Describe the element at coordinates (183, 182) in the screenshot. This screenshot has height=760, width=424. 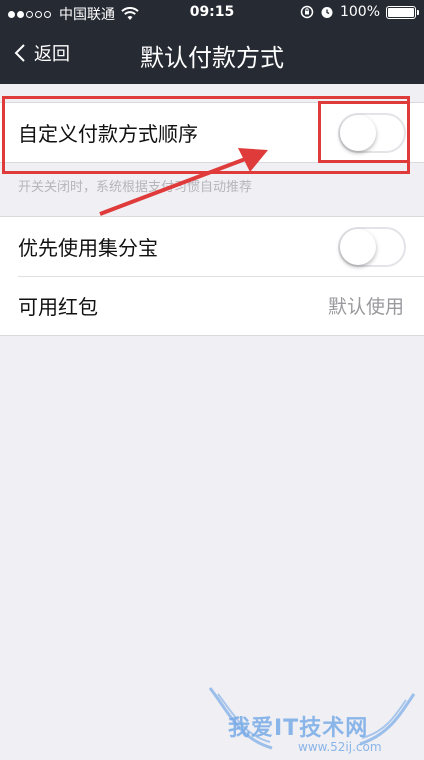
I see `annotation-arrow` at that location.